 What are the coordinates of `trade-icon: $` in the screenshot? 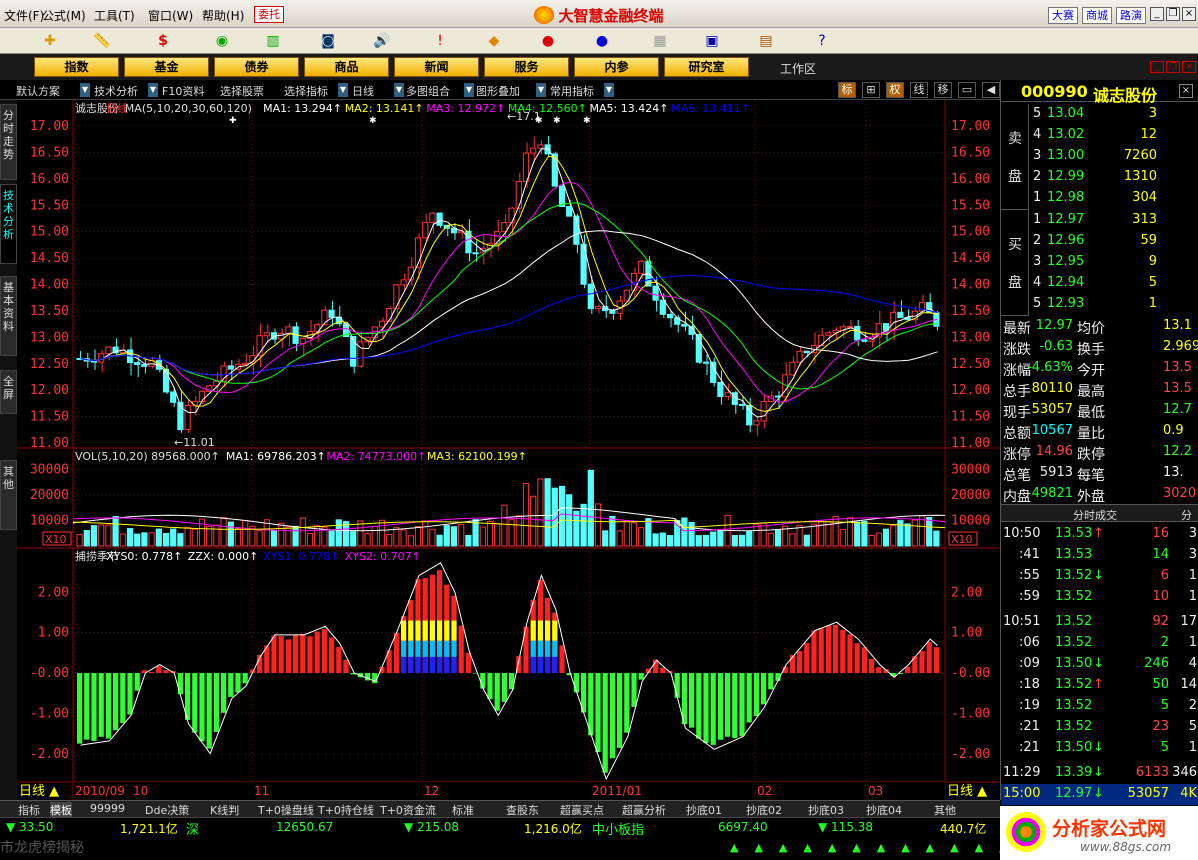 It's located at (163, 41).